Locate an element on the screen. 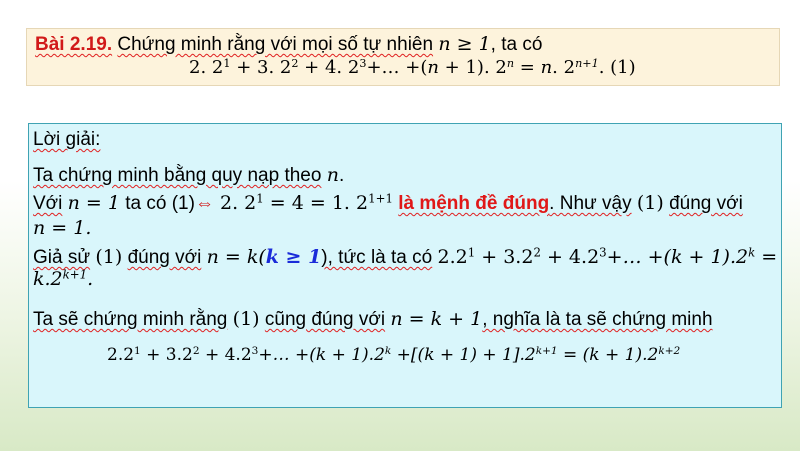 Image resolution: width=800 pixels, height=451 pixels. problem-condition: n ≥ 1 is located at coordinates (464, 44).